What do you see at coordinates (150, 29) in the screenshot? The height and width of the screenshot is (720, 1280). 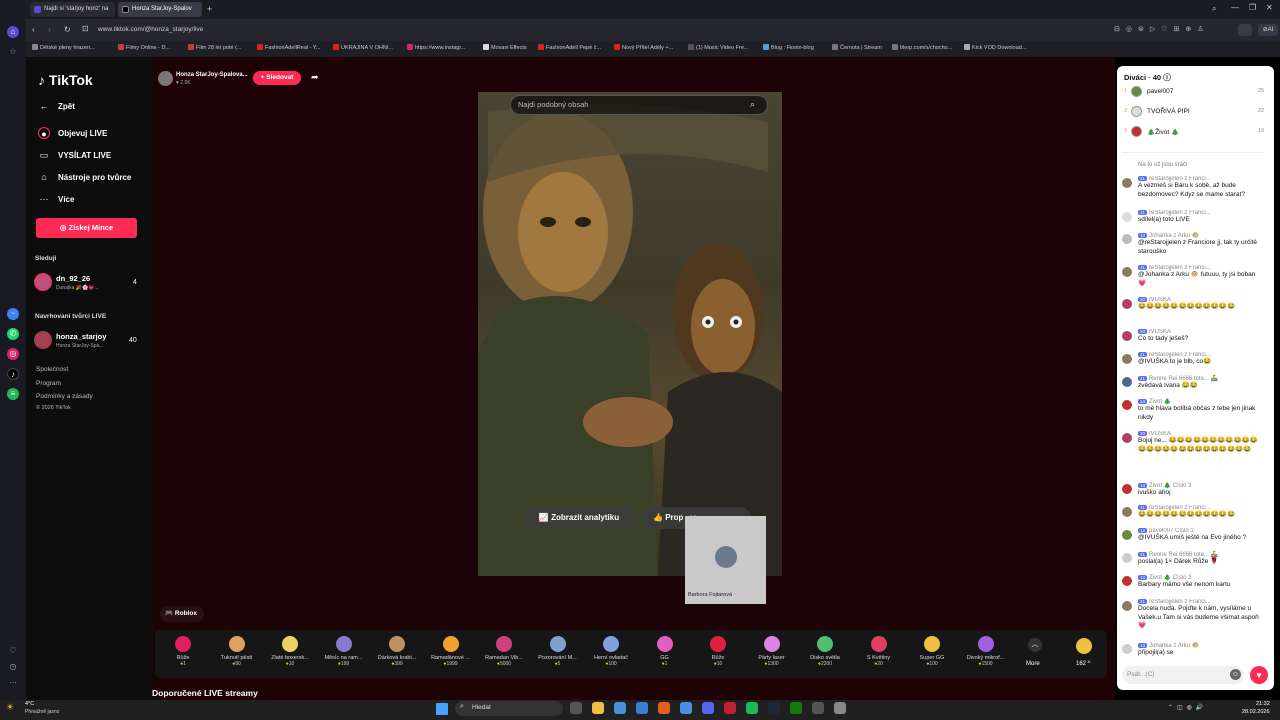 I see `url-field: www.tiktok.com/@honza_starjoy/live` at bounding box center [150, 29].